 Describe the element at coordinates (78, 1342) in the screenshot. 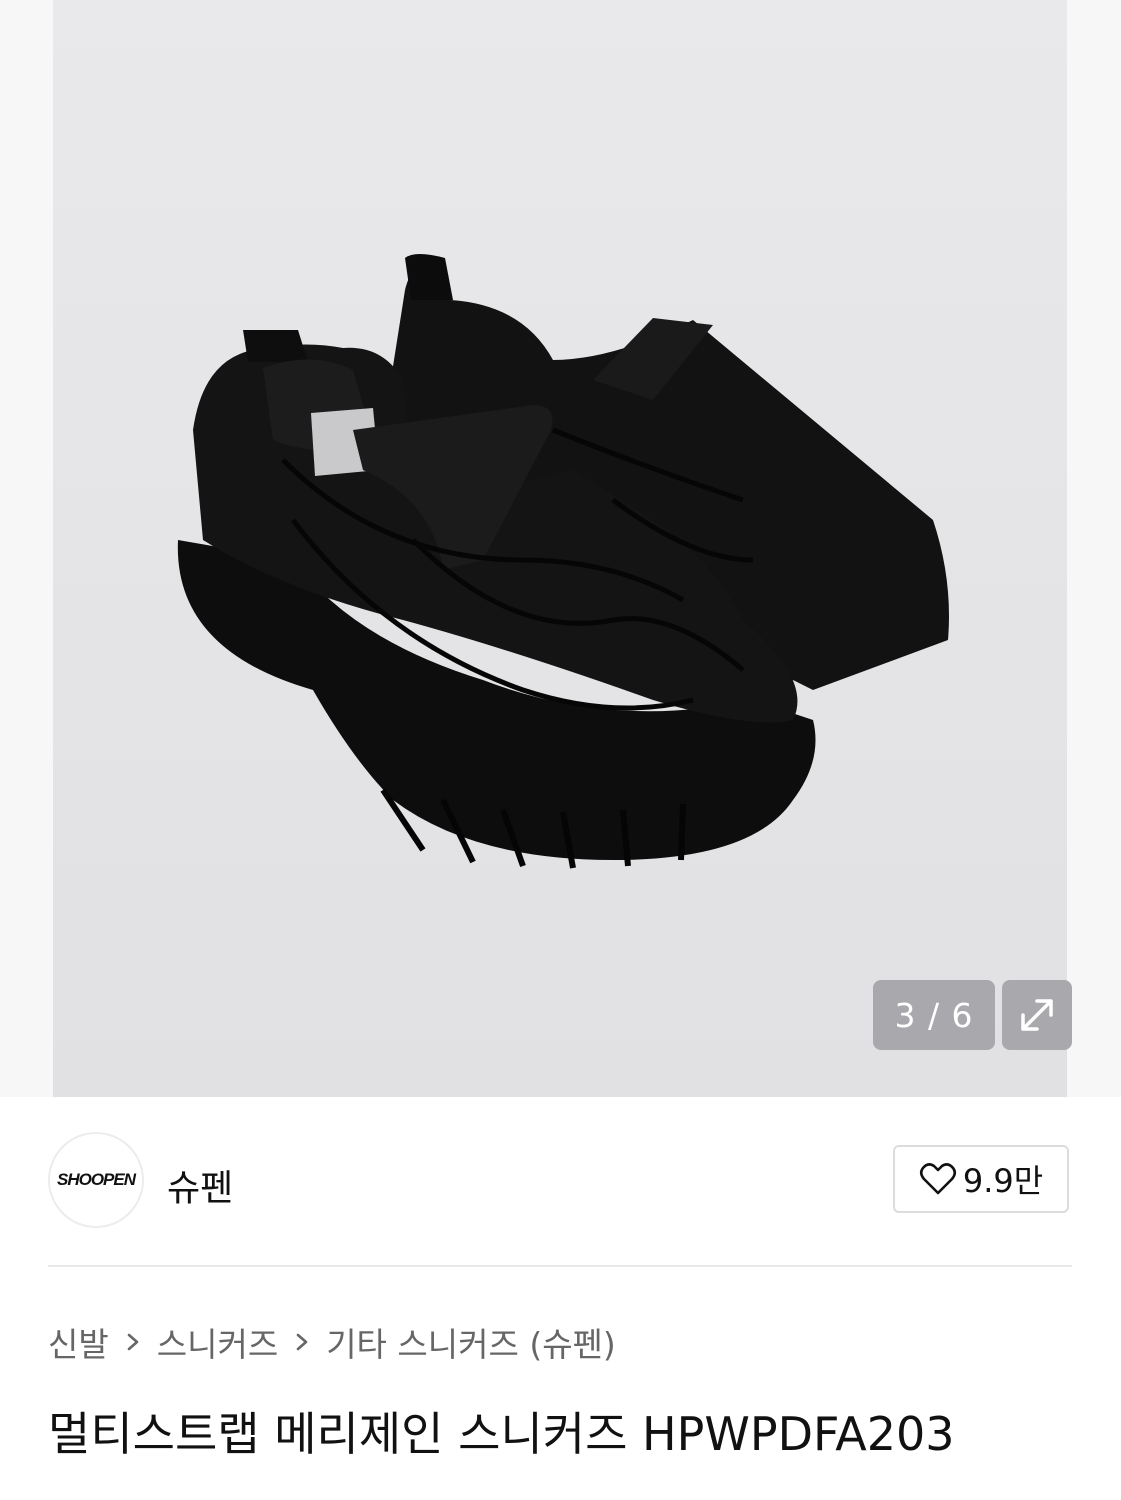

I see `breadcrumb-item-shoes: 신발` at that location.